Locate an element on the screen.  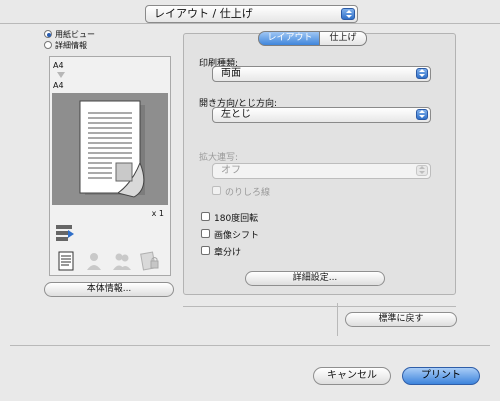
panel-select-arrows-icon is located at coordinates (348, 14).